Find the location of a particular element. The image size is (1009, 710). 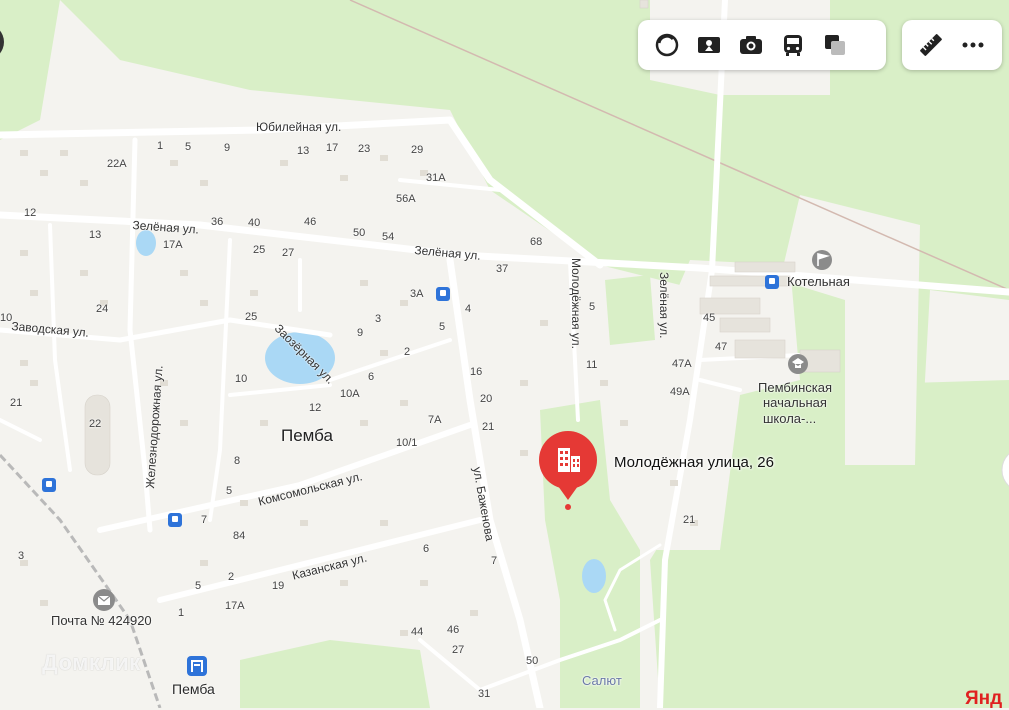

house-number: 1 is located at coordinates (160, 146).